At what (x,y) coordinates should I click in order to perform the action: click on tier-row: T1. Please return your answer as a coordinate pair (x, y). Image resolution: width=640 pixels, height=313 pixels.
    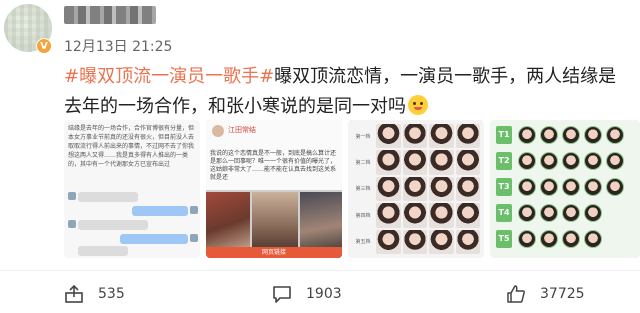
    Looking at the image, I should click on (565, 135).